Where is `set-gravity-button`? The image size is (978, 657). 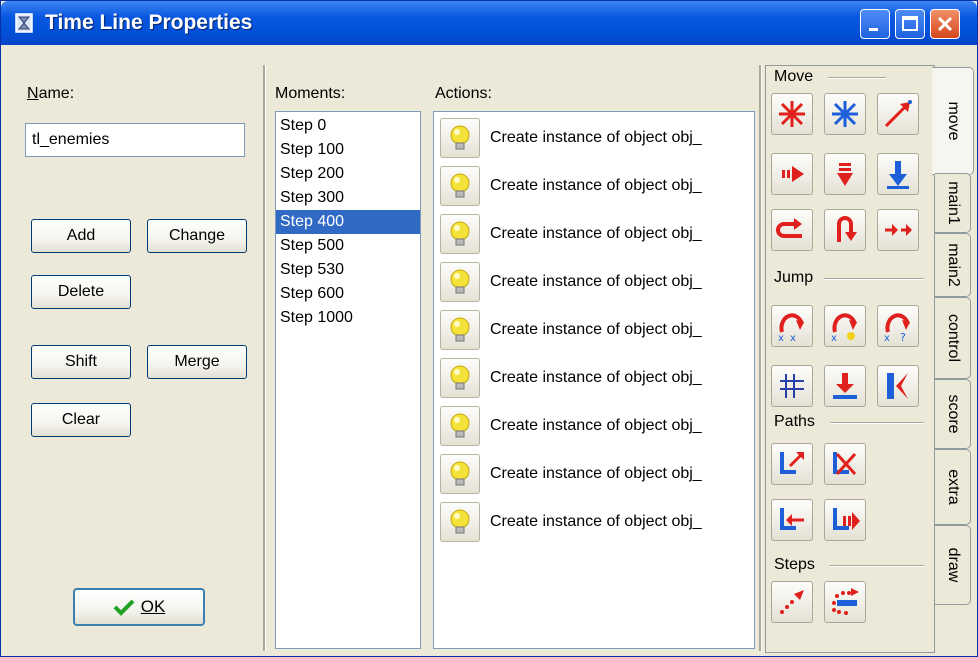
set-gravity-button is located at coordinates (898, 174).